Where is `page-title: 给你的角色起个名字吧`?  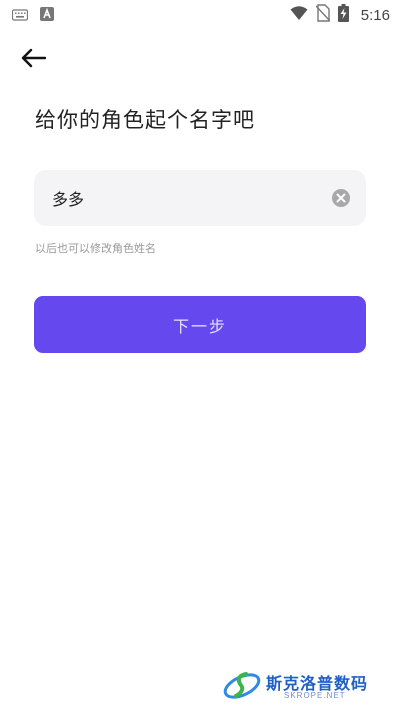
page-title: 给你的角色起个名字吧 is located at coordinates (145, 120).